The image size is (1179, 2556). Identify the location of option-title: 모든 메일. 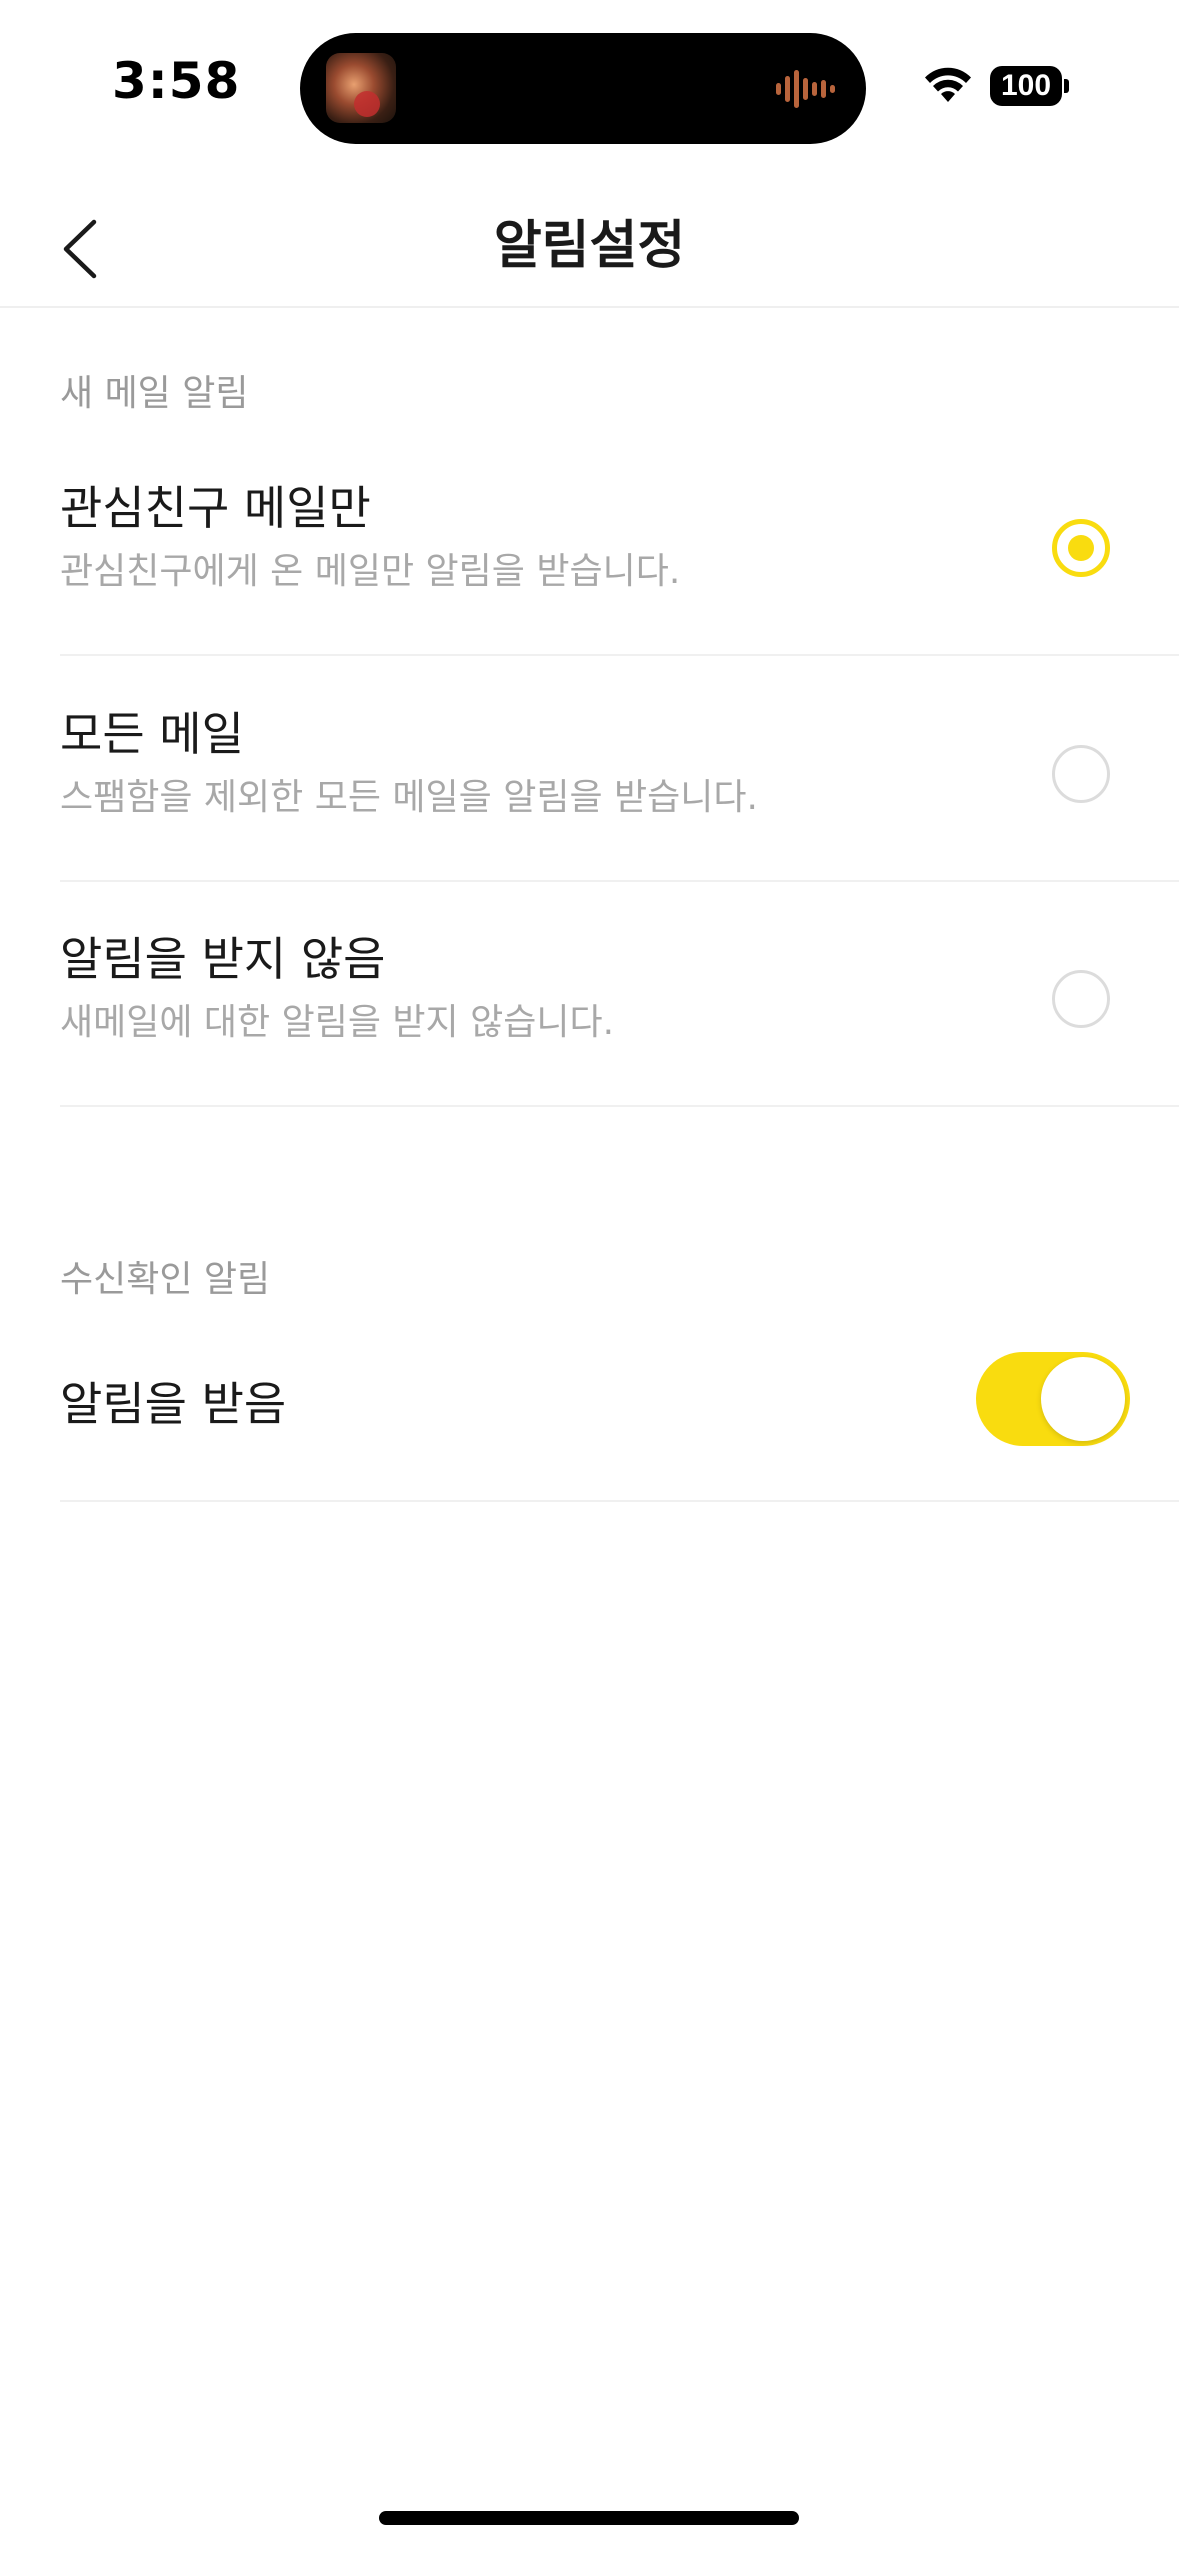
(152, 734).